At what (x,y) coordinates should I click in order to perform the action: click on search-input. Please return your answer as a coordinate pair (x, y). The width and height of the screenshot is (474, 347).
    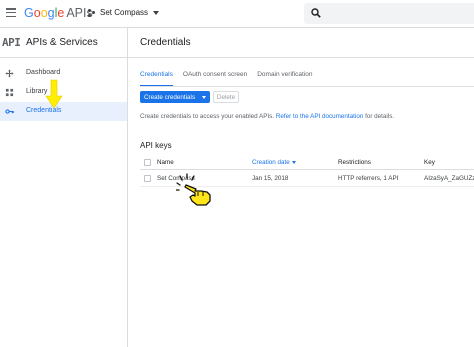
    Looking at the image, I should click on (389, 13).